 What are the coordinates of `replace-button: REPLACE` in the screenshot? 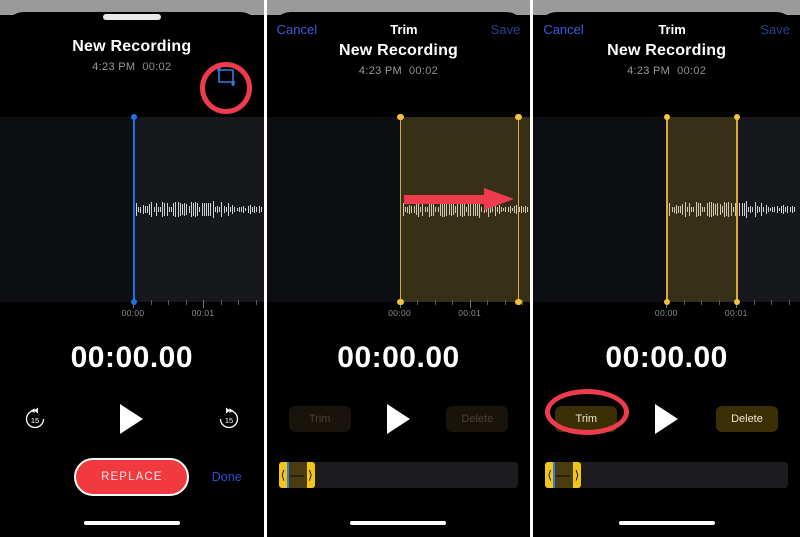 It's located at (132, 477).